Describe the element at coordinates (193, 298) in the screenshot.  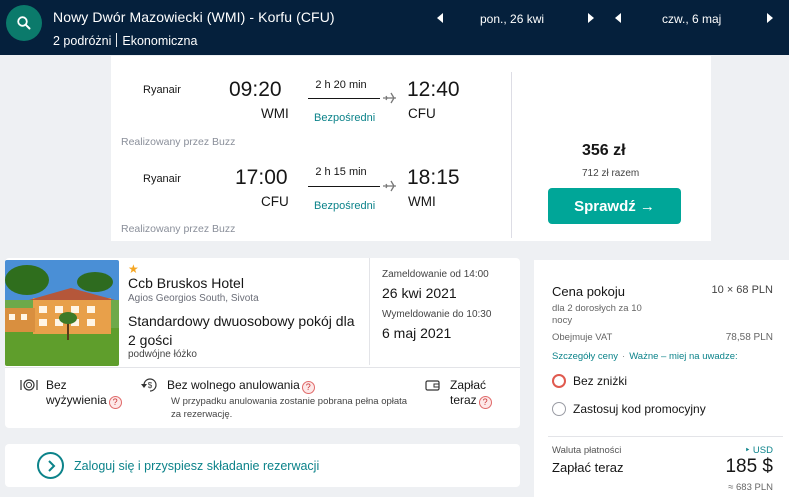
I see `hotel-location: Agios Georgios South, Sivota` at that location.